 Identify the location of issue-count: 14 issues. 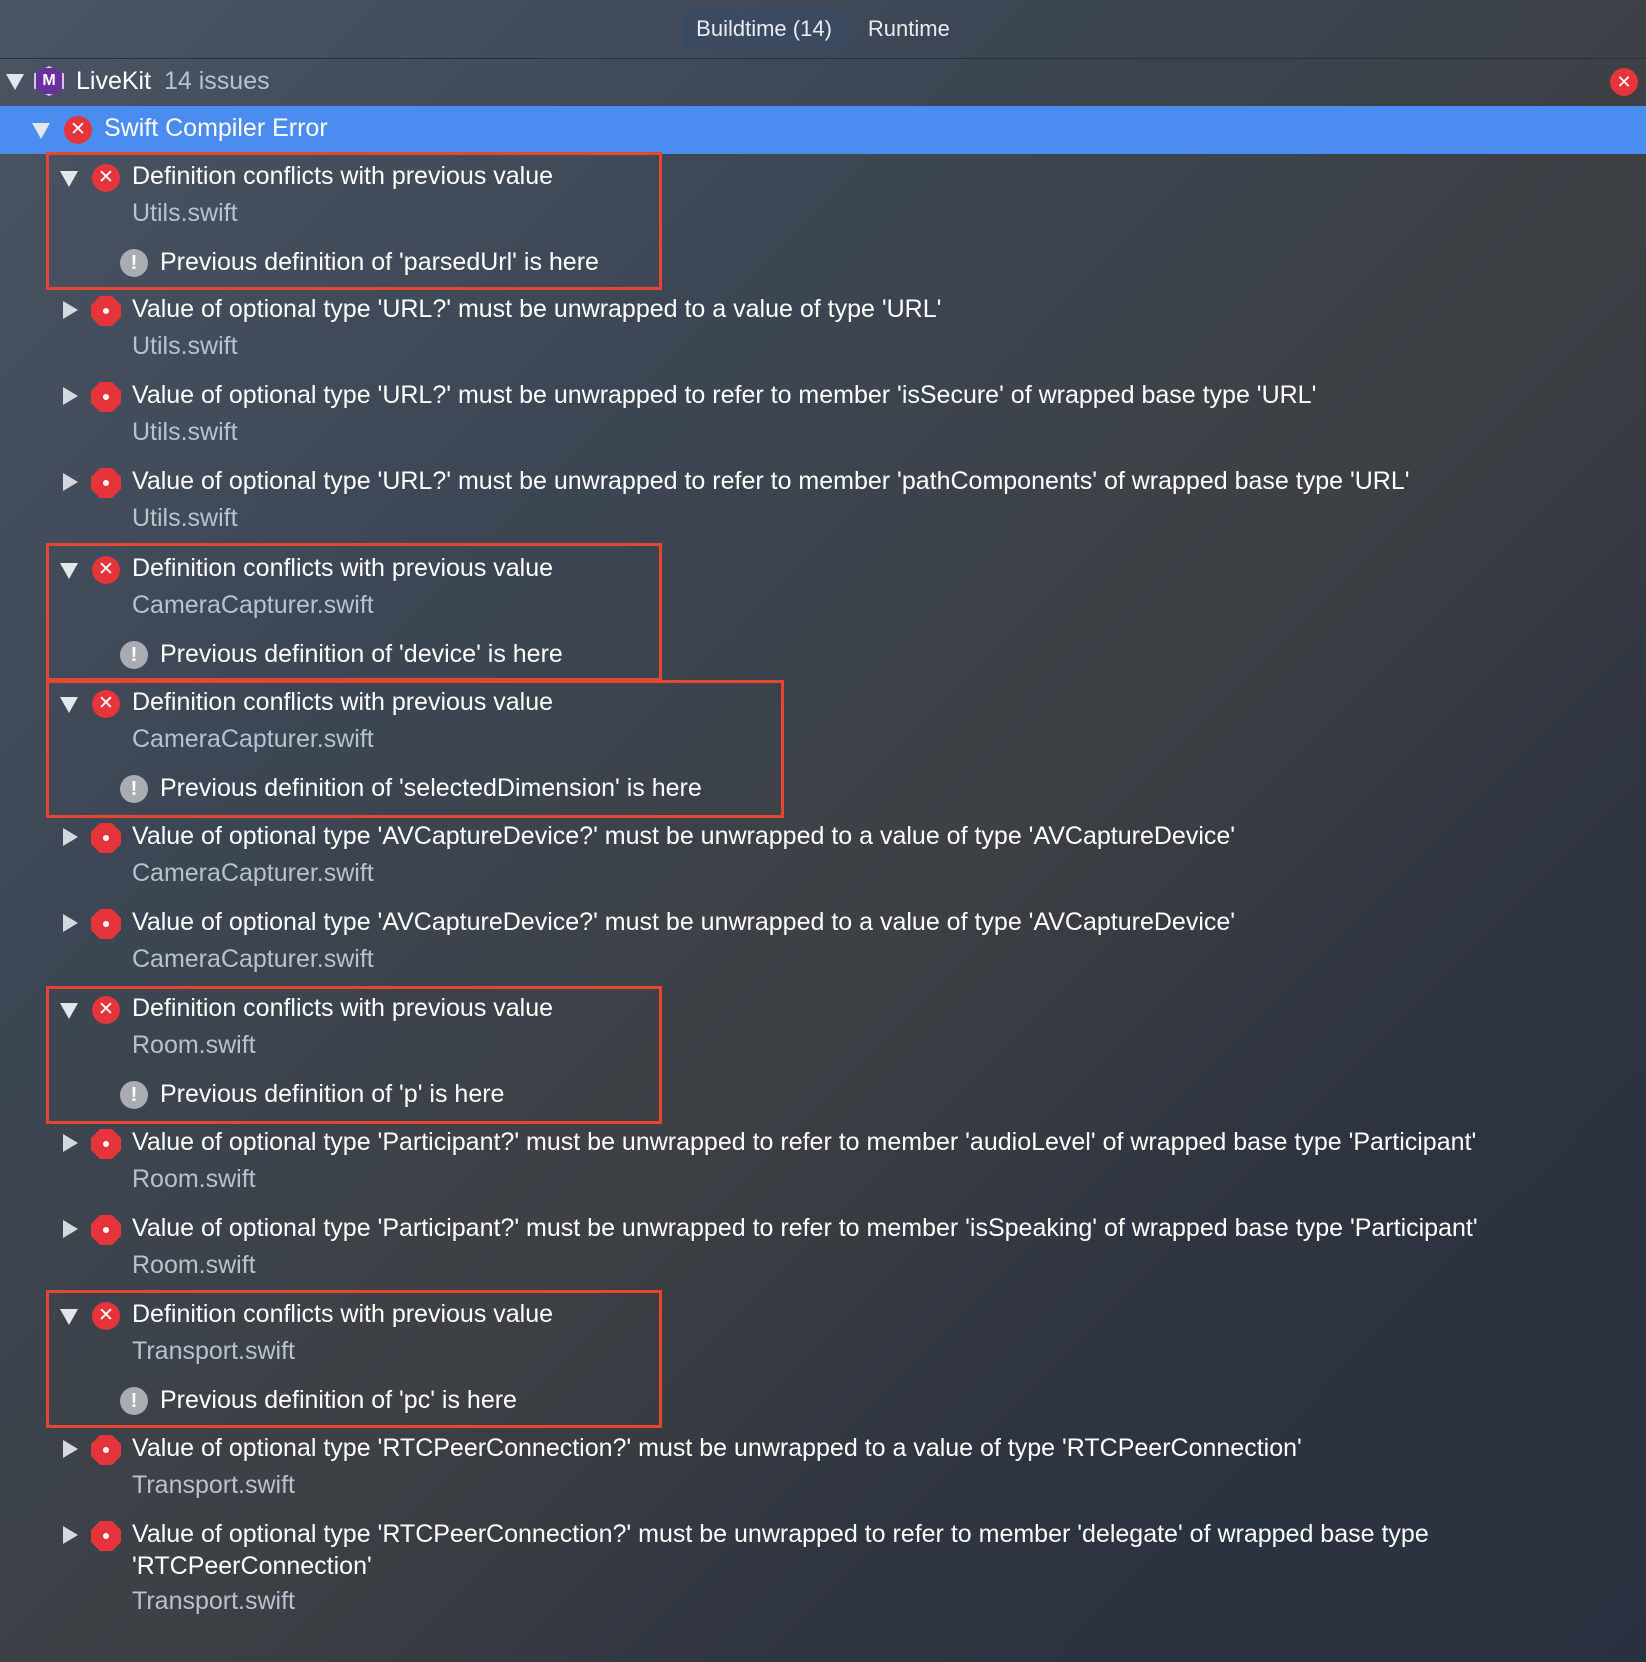
(217, 81).